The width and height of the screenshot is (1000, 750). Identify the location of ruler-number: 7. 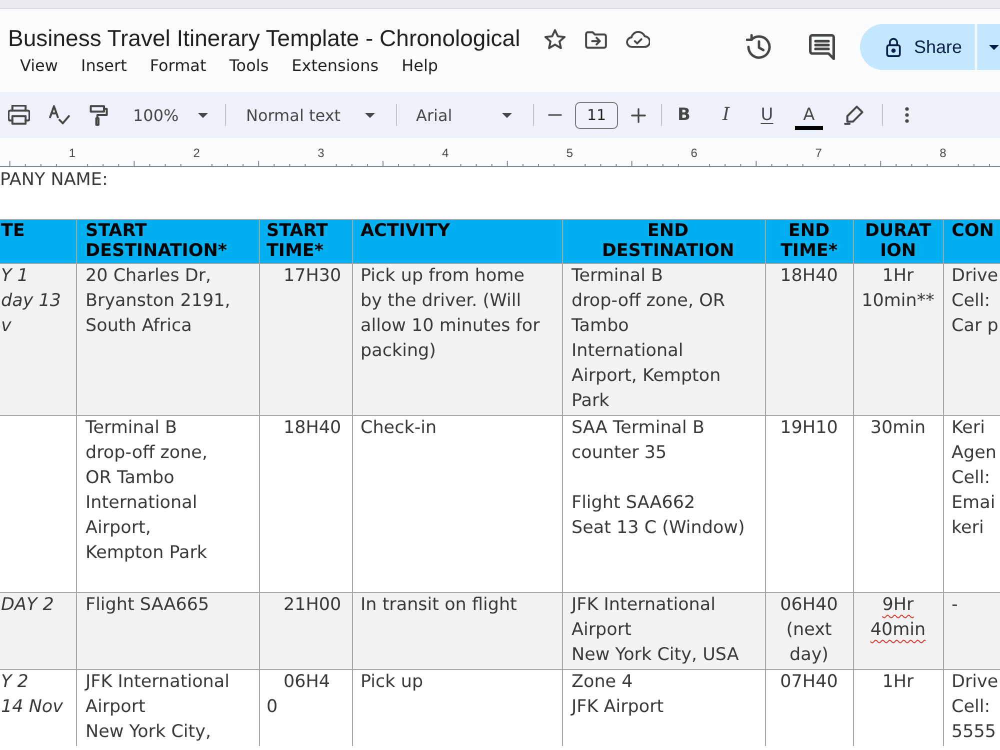
(818, 153).